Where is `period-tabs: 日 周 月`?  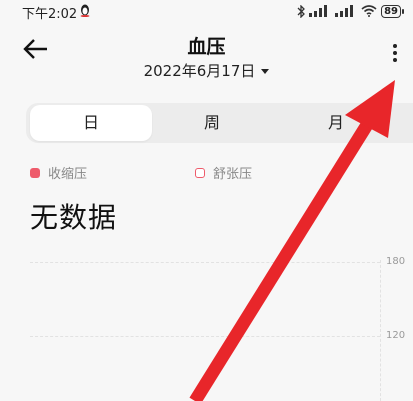
period-tabs: 日 周 月 is located at coordinates (219, 123).